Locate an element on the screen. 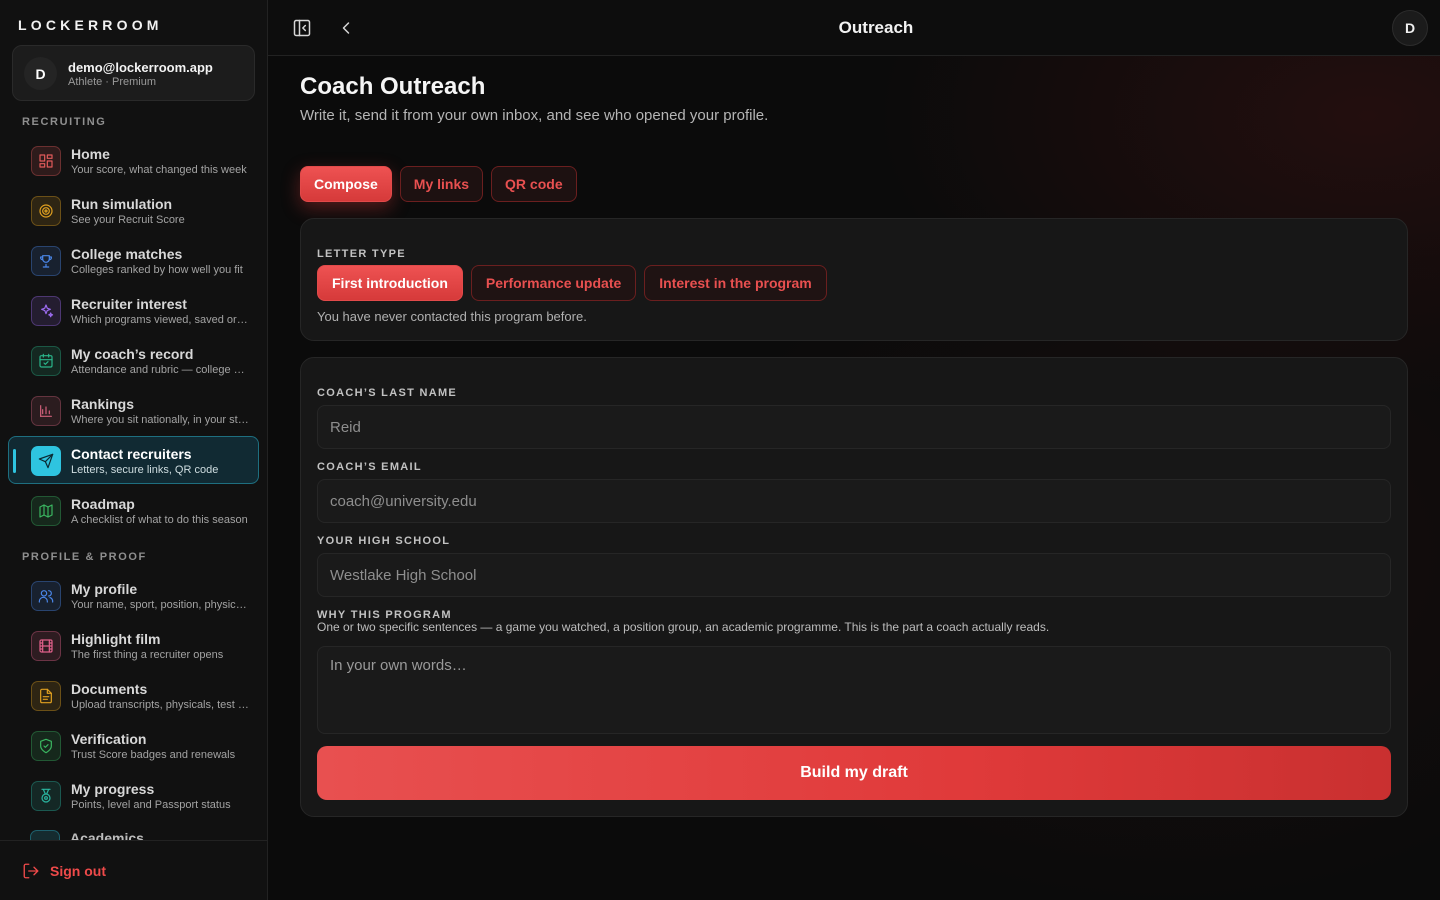 The image size is (1440, 900). coach-email-input is located at coordinates (854, 501).